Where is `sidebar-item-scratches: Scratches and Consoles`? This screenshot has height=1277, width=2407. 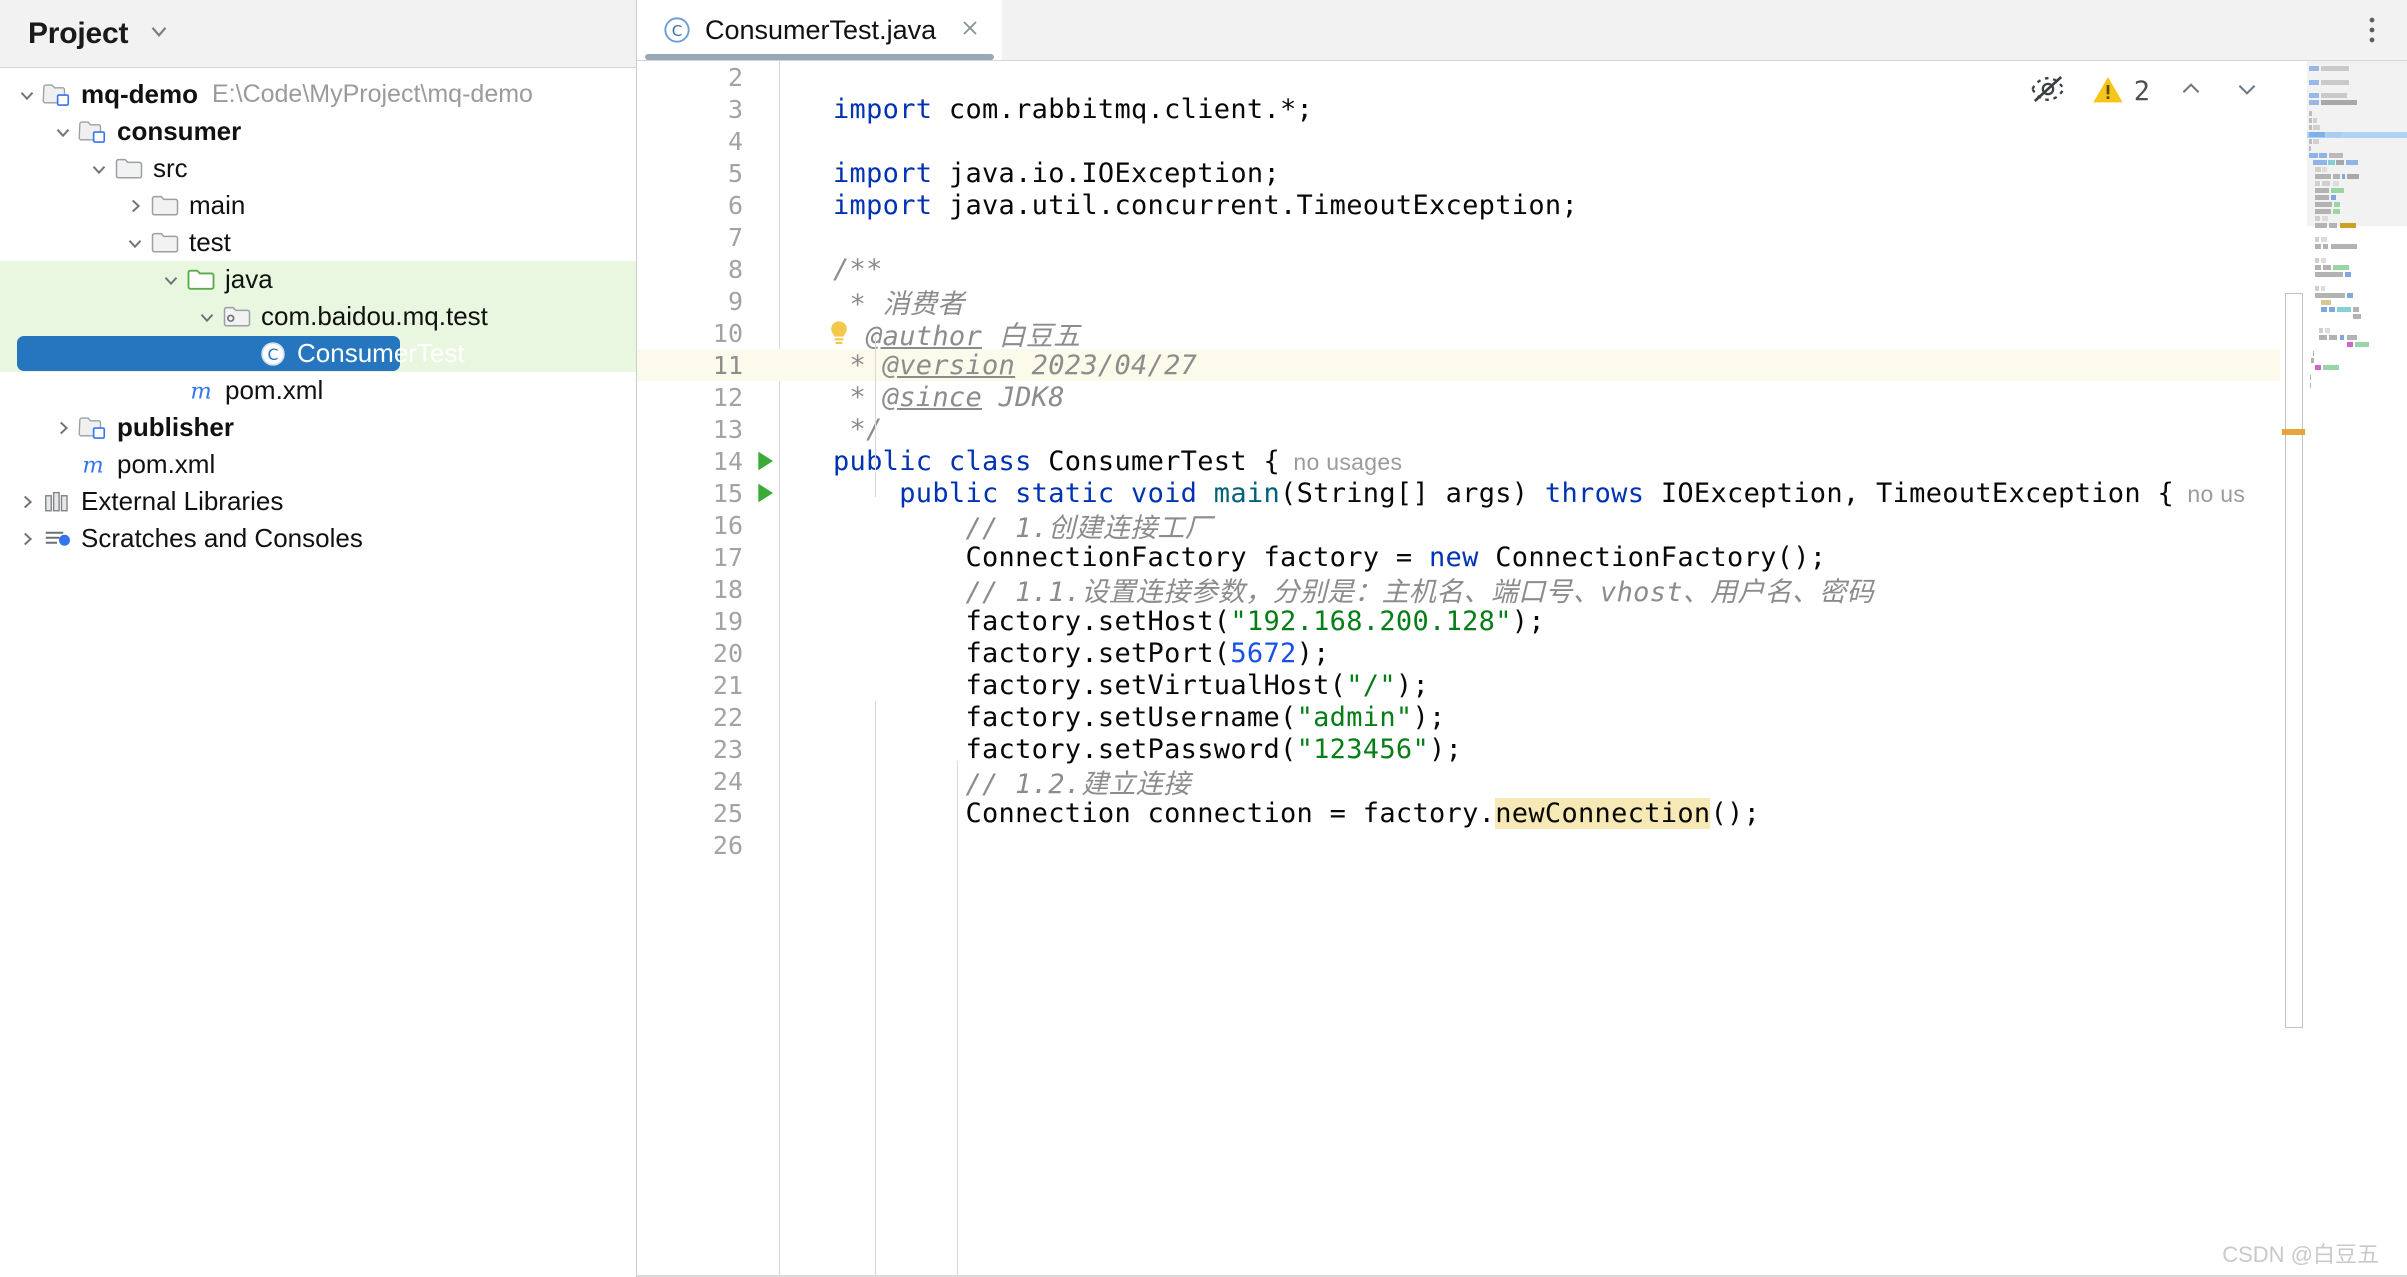
sidebar-item-scratches: Scratches and Consoles is located at coordinates (318, 538).